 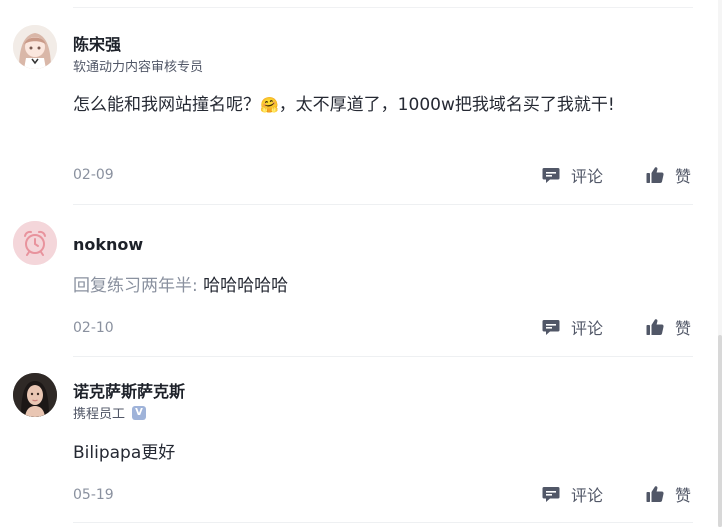 I want to click on comment-text: Bilipapa更好, so click(x=124, y=453).